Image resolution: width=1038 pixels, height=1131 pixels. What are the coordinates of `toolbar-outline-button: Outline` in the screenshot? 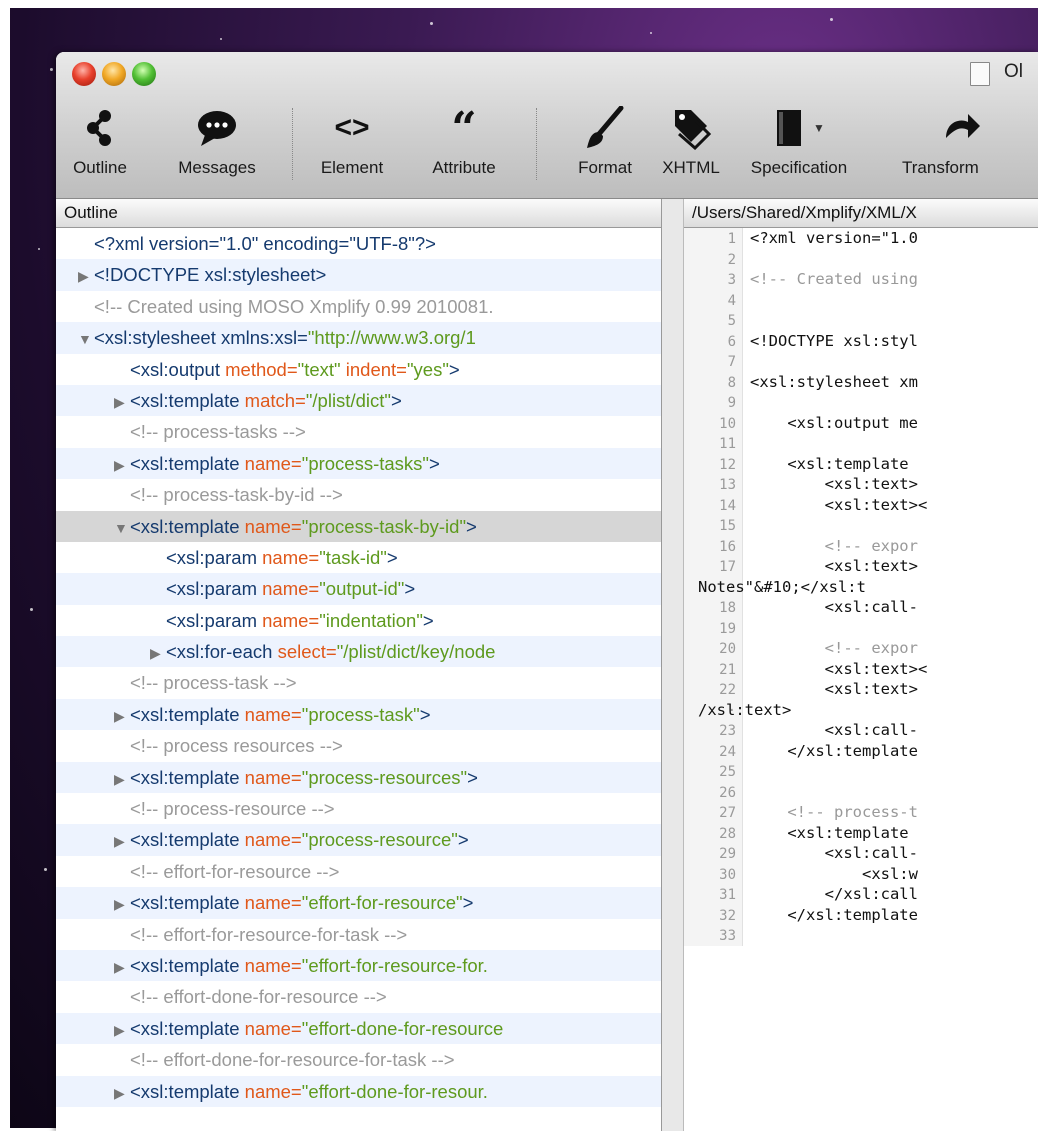 It's located at (100, 148).